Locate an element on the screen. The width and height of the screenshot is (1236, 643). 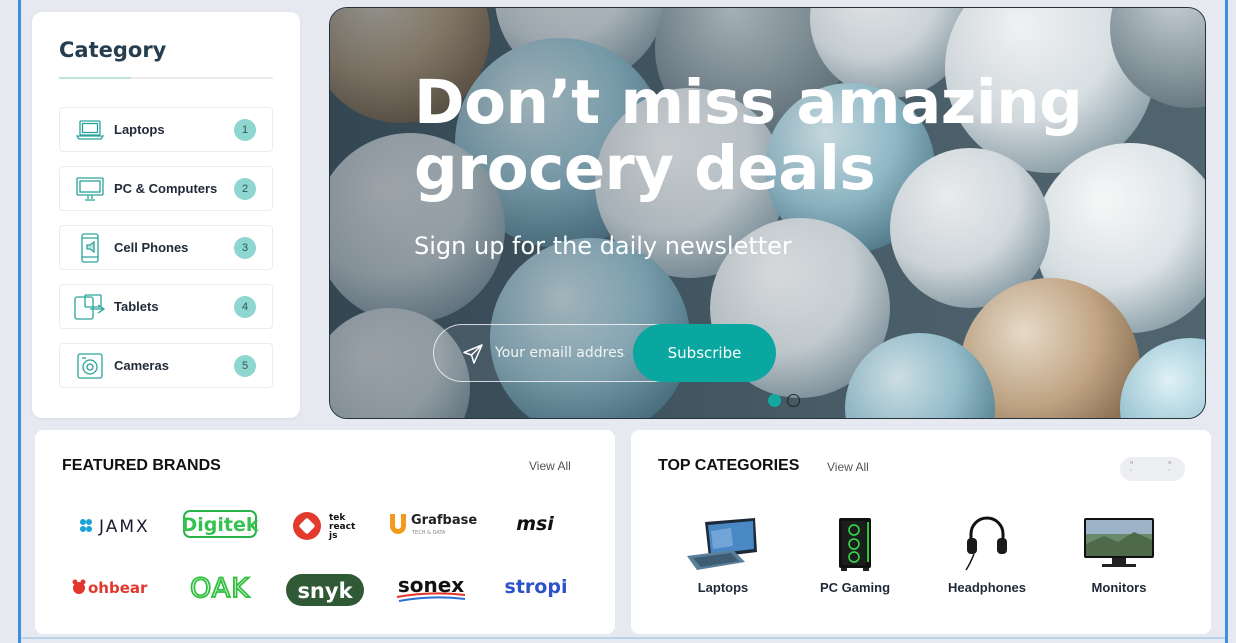
brand-text: Digitek is located at coordinates (221, 525).